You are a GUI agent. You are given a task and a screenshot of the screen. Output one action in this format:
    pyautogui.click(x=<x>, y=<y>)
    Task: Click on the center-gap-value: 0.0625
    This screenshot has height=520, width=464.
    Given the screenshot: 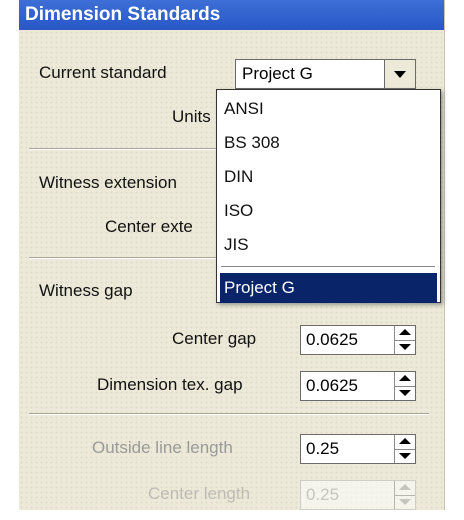 What is the action you would take?
    pyautogui.click(x=332, y=339)
    